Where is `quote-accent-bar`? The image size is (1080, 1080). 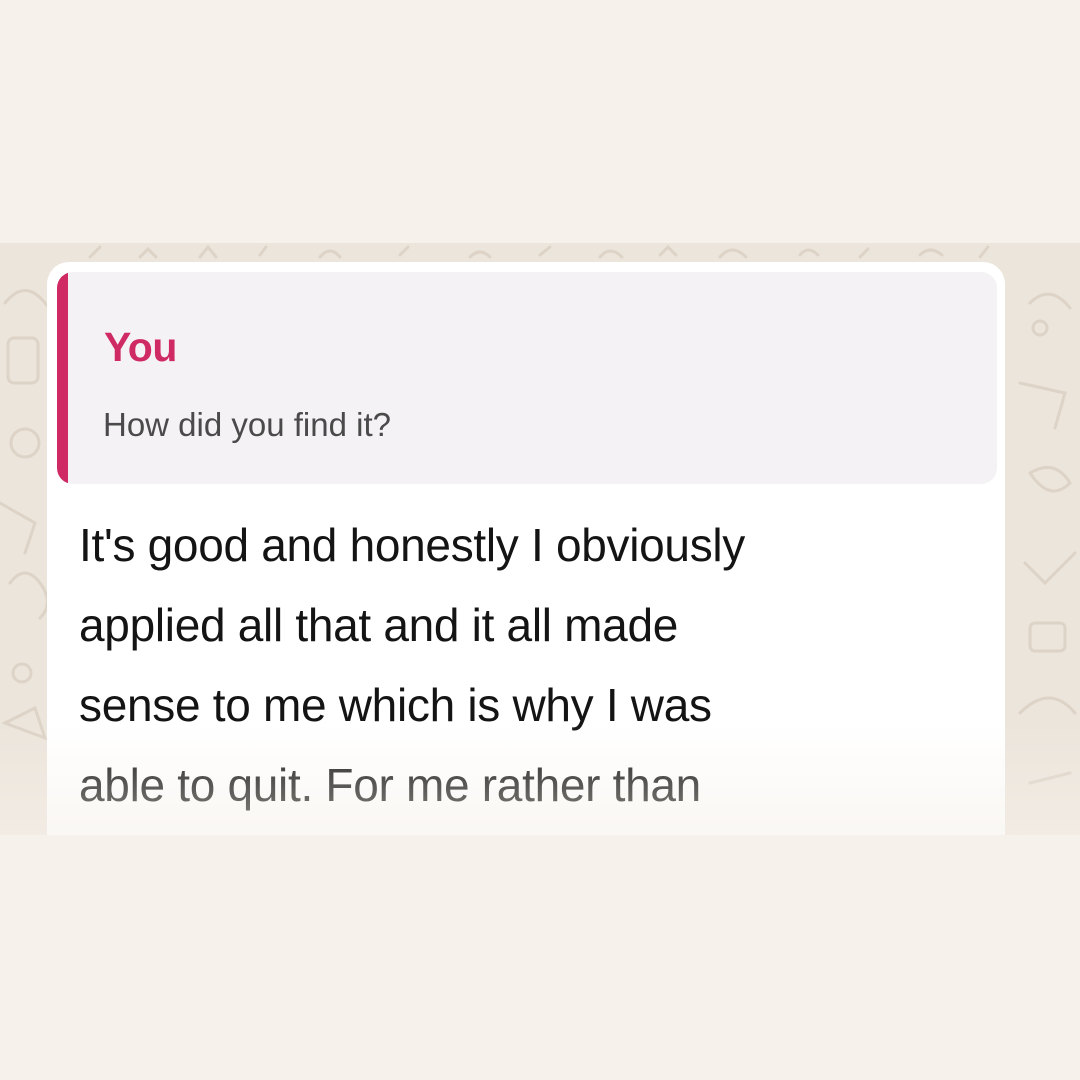
quote-accent-bar is located at coordinates (62, 378).